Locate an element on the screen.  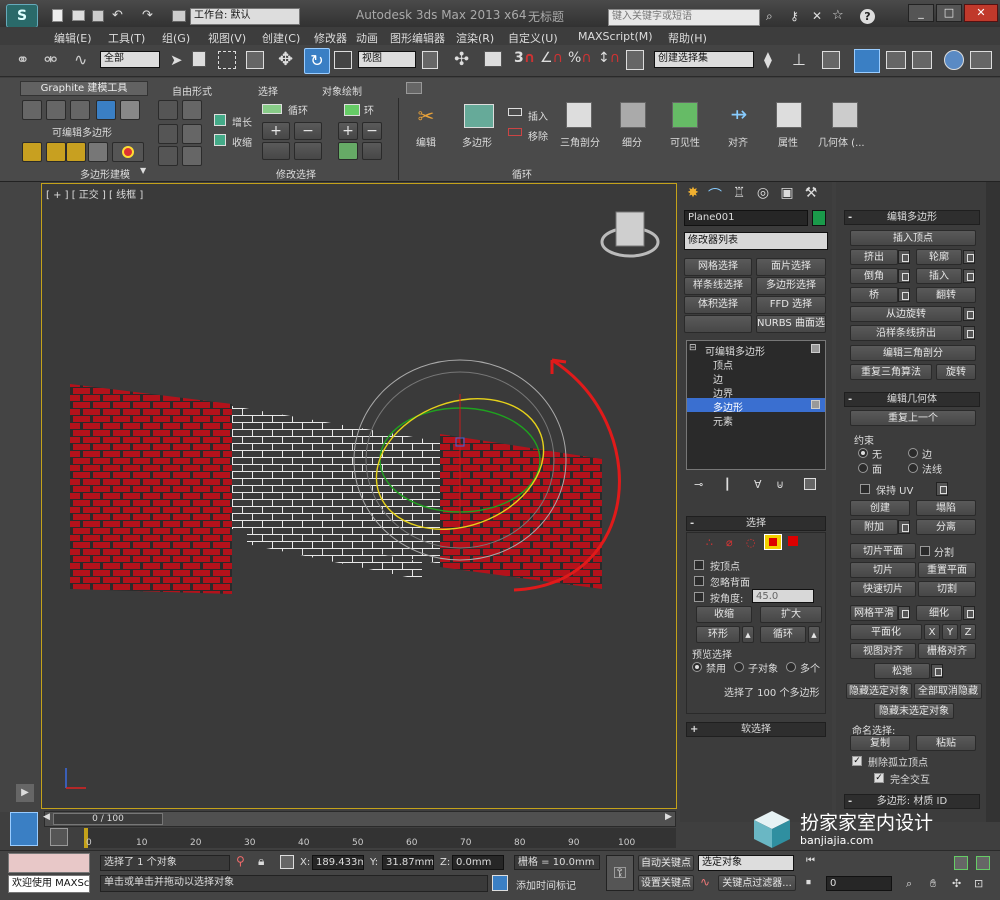
stack-item-edge: 边 is located at coordinates (718, 378).